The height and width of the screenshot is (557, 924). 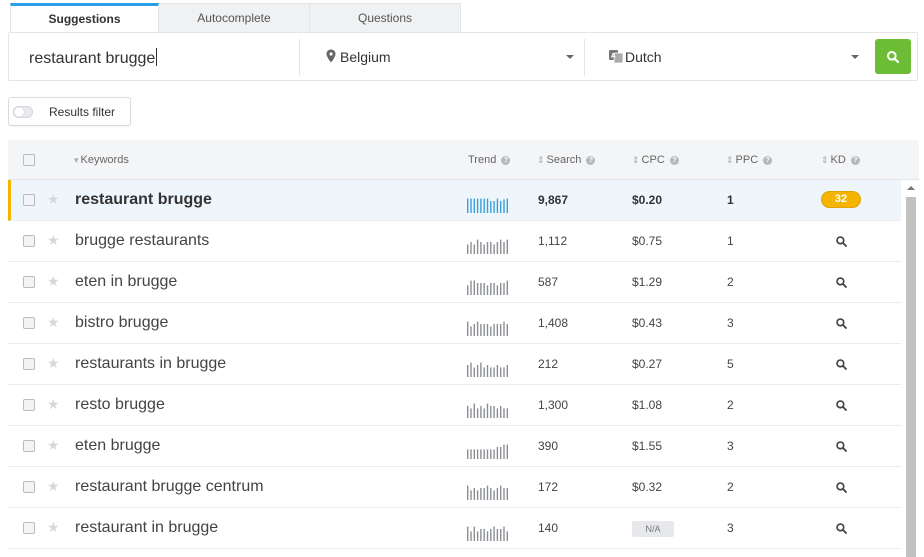 I want to click on keyword-text: restaurant in brugge, so click(x=146, y=528).